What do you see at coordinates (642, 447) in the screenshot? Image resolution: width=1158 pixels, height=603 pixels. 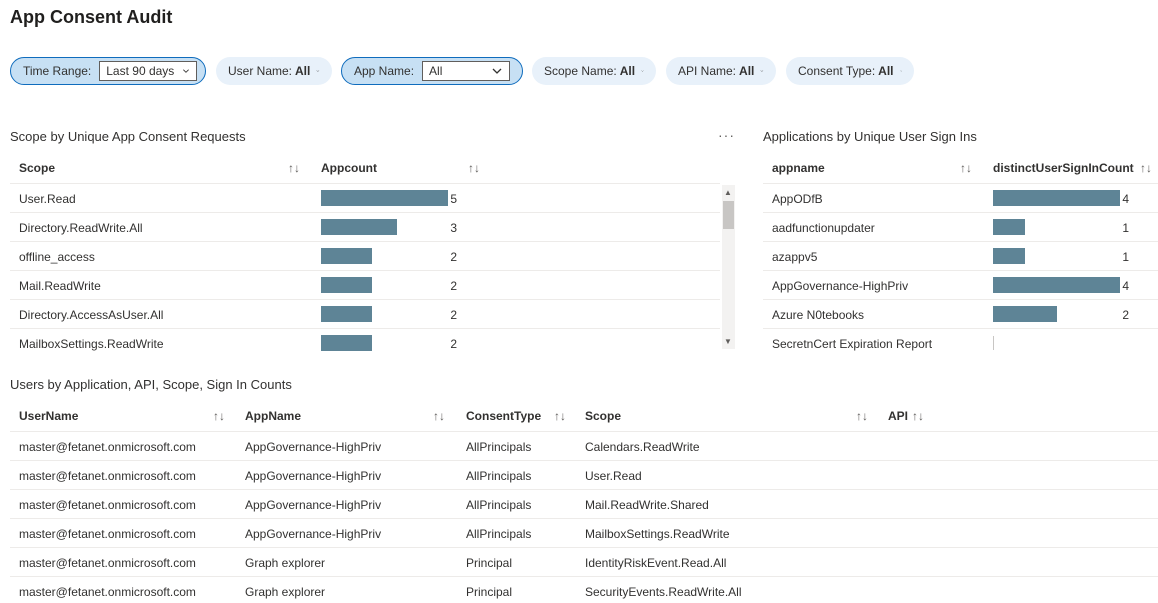 I see `scope-cell: Calendars.ReadWrite` at bounding box center [642, 447].